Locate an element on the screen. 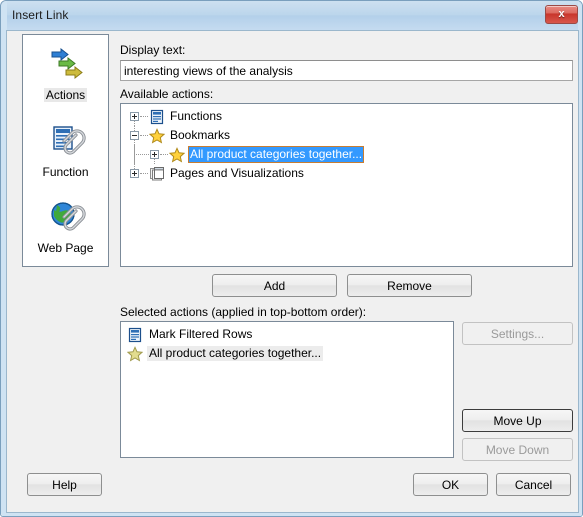 This screenshot has width=583, height=517. ok-button: OK is located at coordinates (450, 484).